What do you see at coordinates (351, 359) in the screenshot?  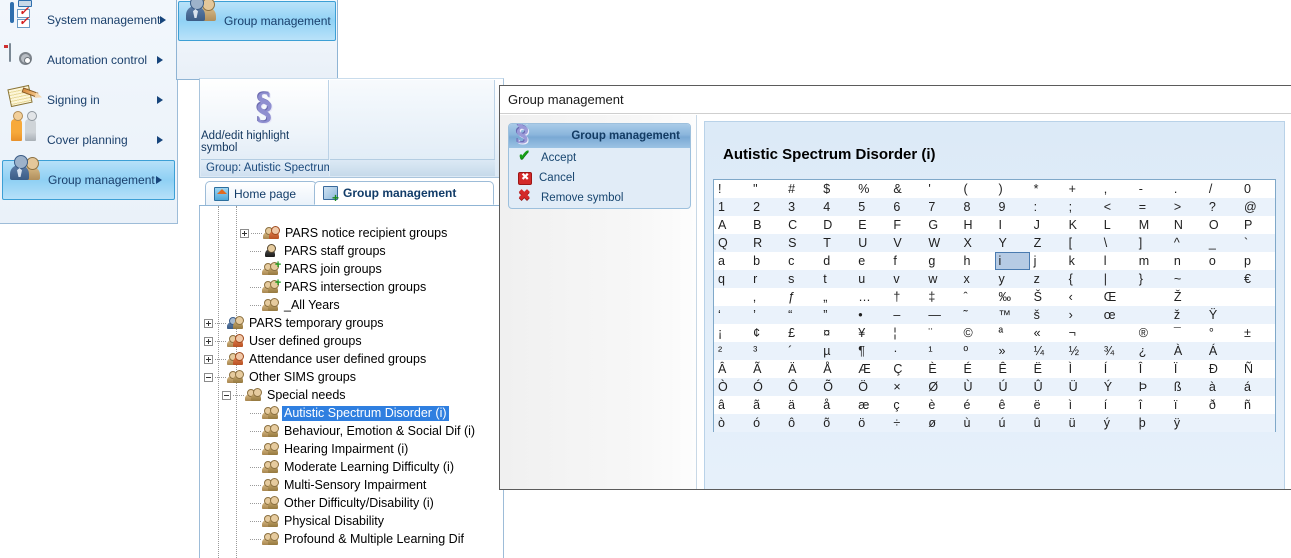 I see `tree-node: Attendance user defined groups` at bounding box center [351, 359].